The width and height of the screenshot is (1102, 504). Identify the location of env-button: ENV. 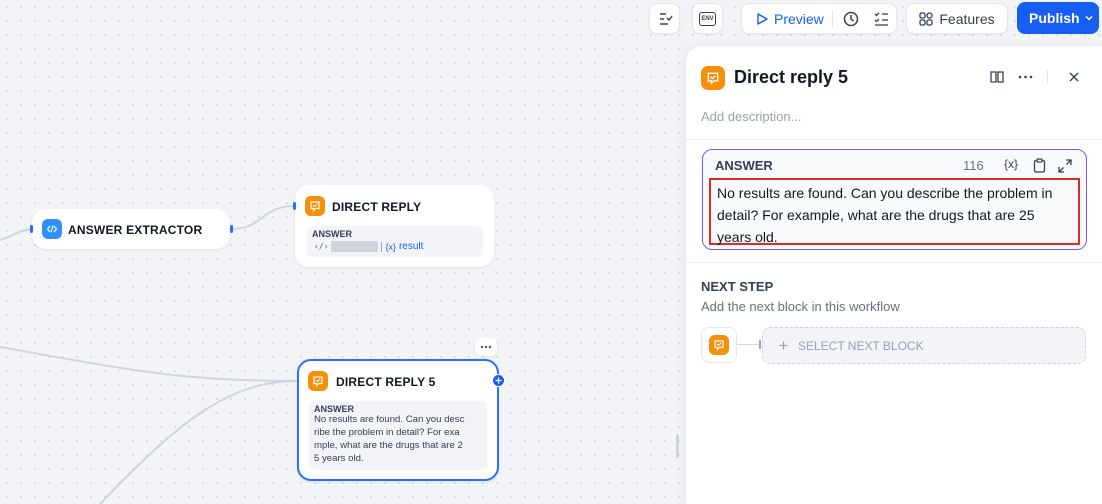
(707, 18).